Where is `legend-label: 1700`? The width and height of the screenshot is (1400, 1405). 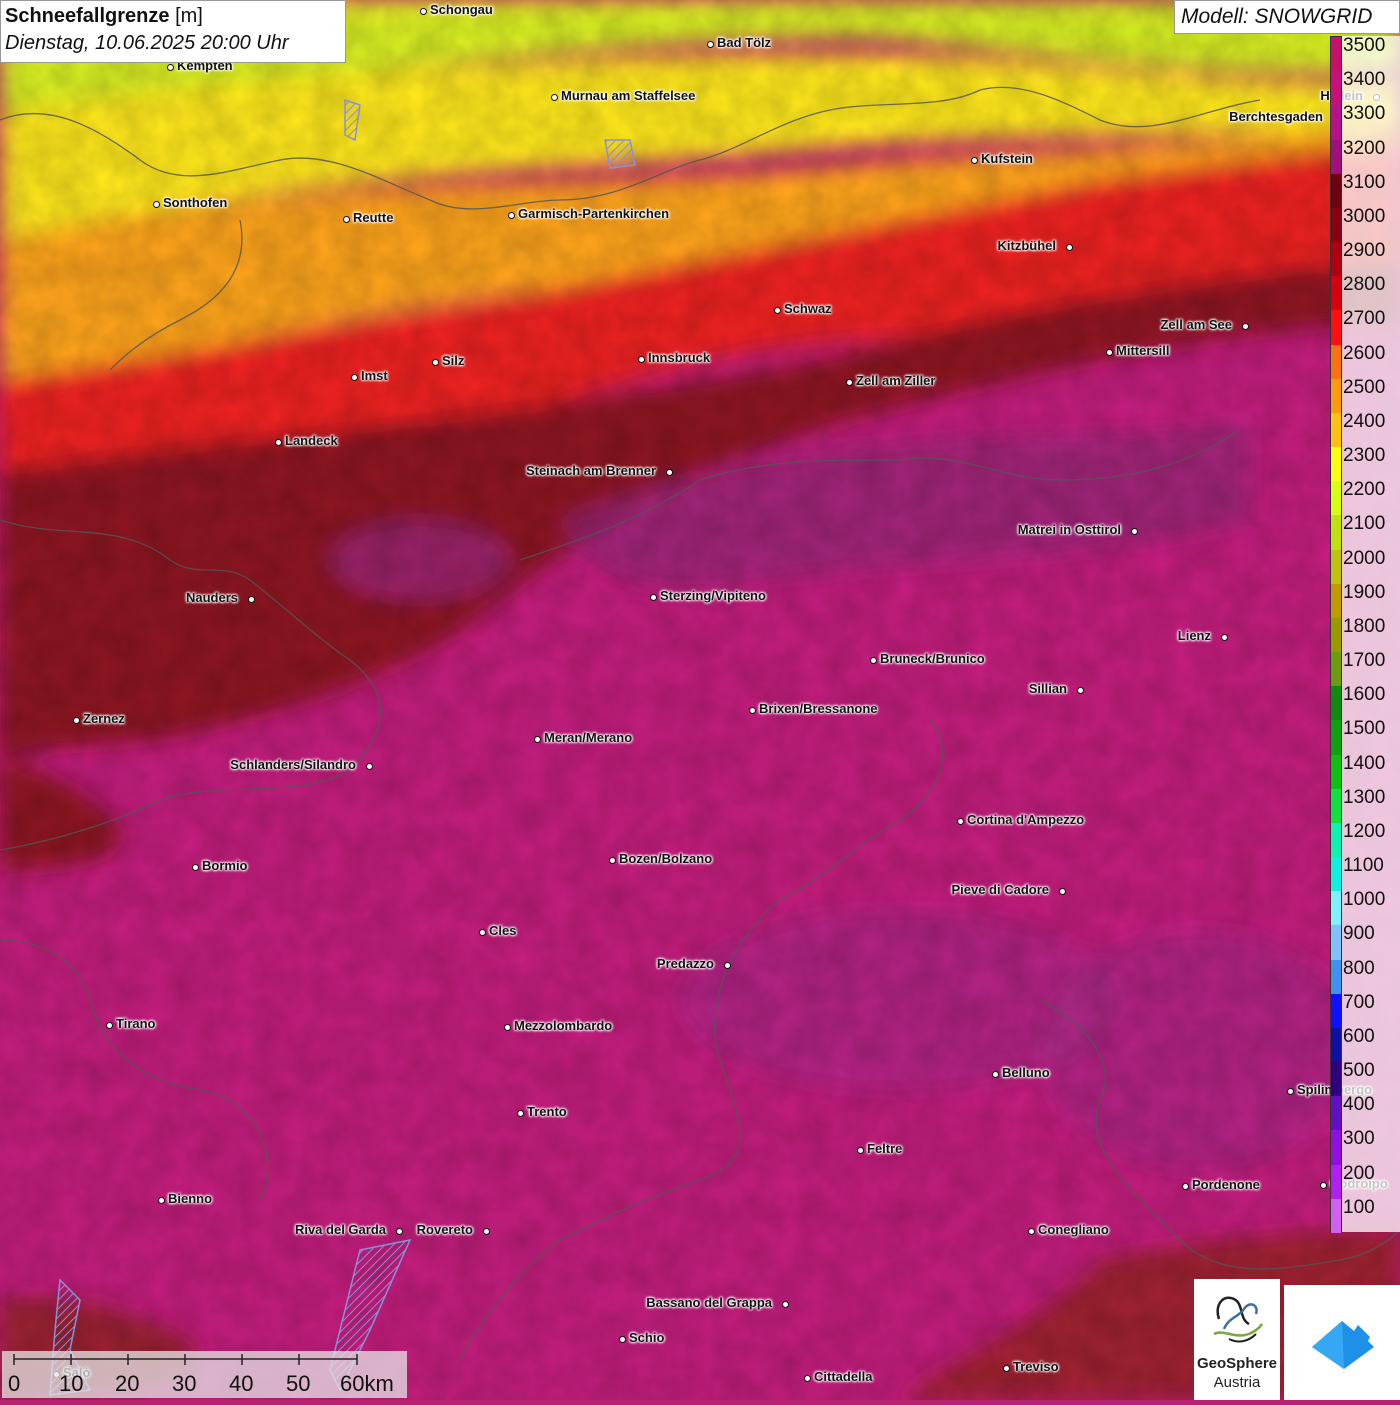
legend-label: 1700 is located at coordinates (1364, 661).